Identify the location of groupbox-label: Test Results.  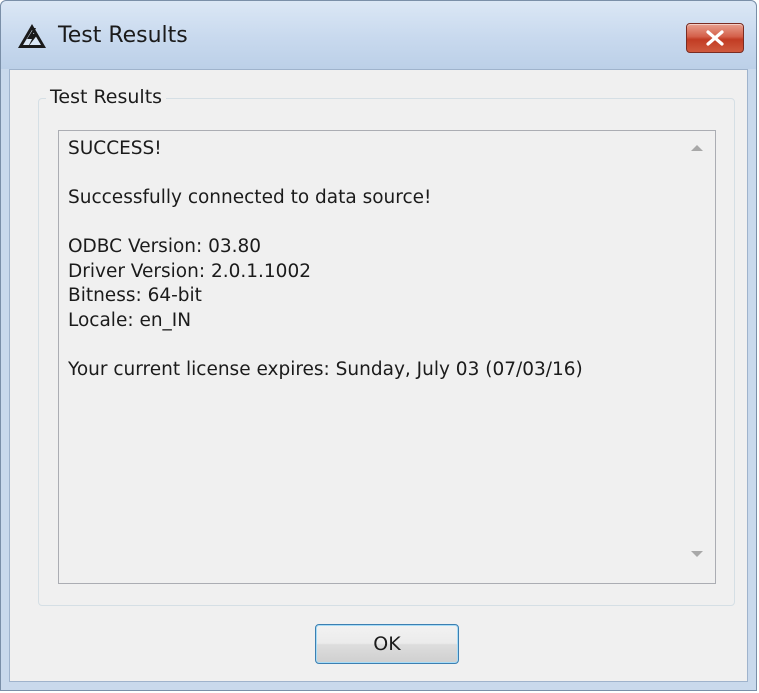
(106, 97).